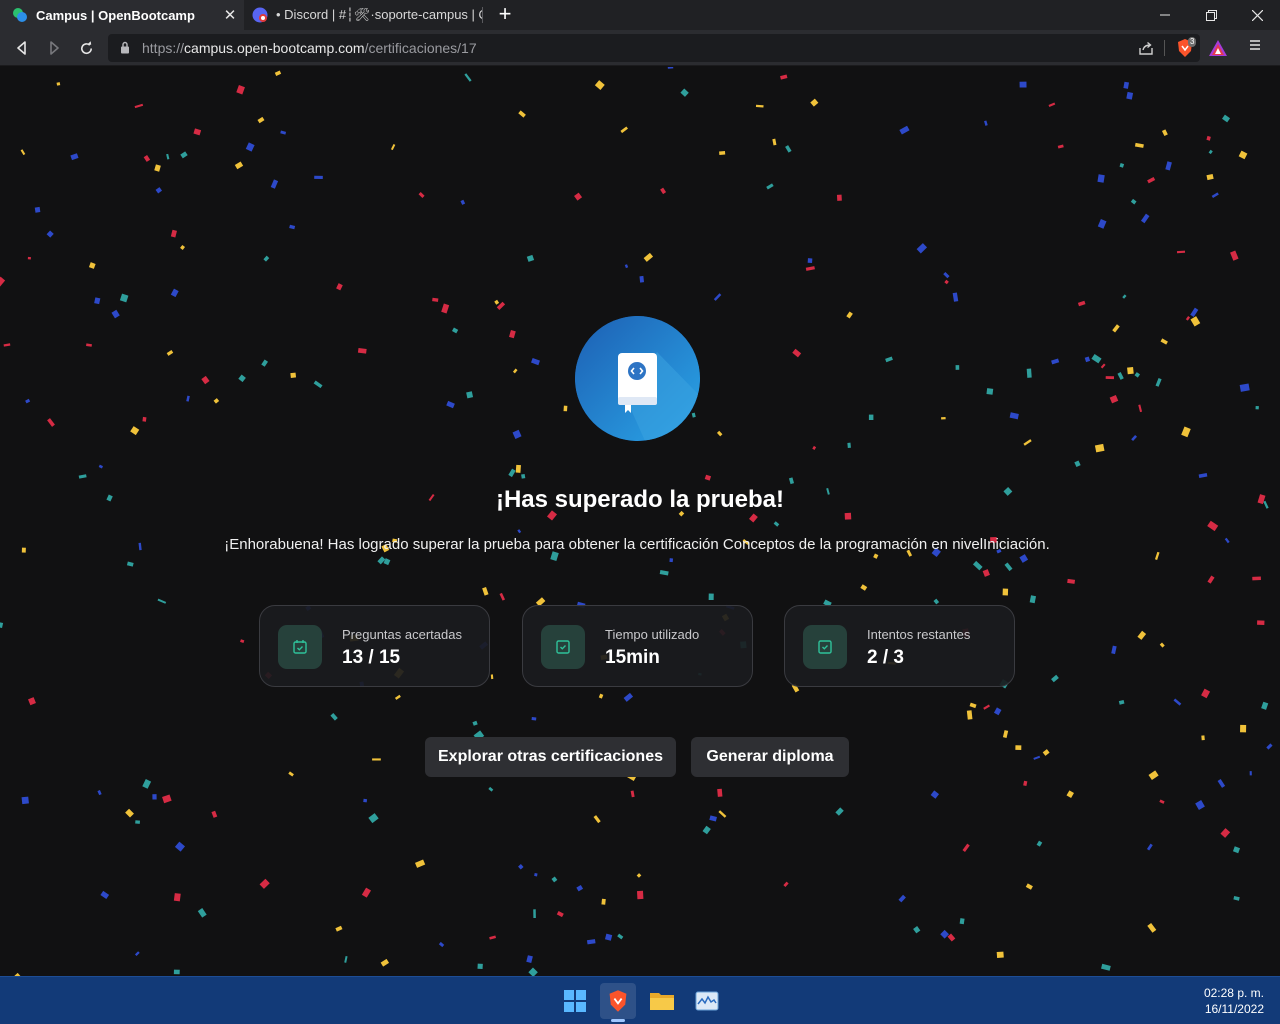 Image resolution: width=1280 pixels, height=1024 pixels. I want to click on stat-label: Preguntas acertadas, so click(402, 634).